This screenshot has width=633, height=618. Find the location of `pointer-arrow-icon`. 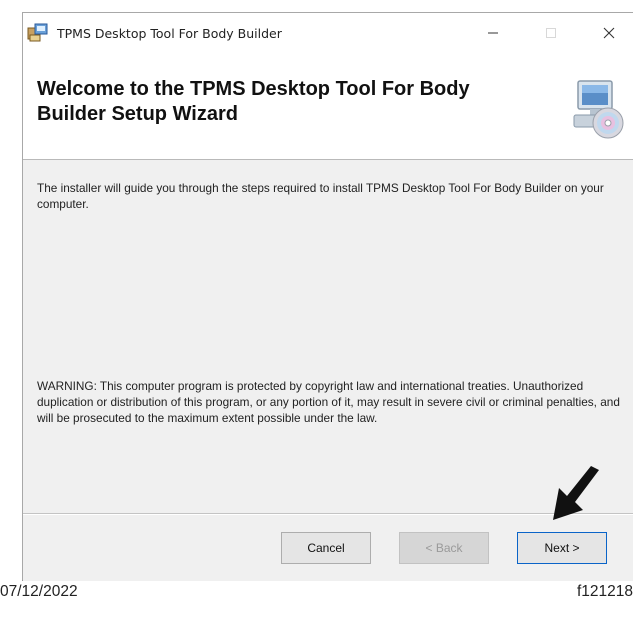

pointer-arrow-icon is located at coordinates (575, 494).